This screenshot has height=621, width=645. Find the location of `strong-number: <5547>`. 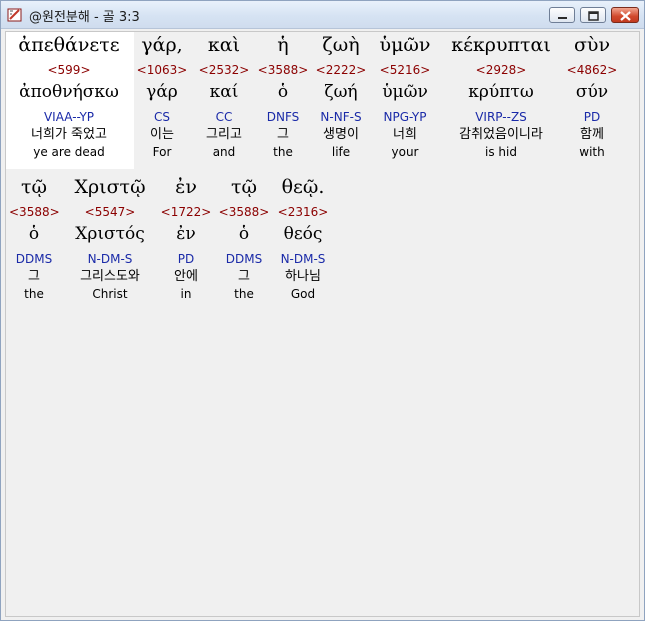

strong-number: <5547> is located at coordinates (110, 212).